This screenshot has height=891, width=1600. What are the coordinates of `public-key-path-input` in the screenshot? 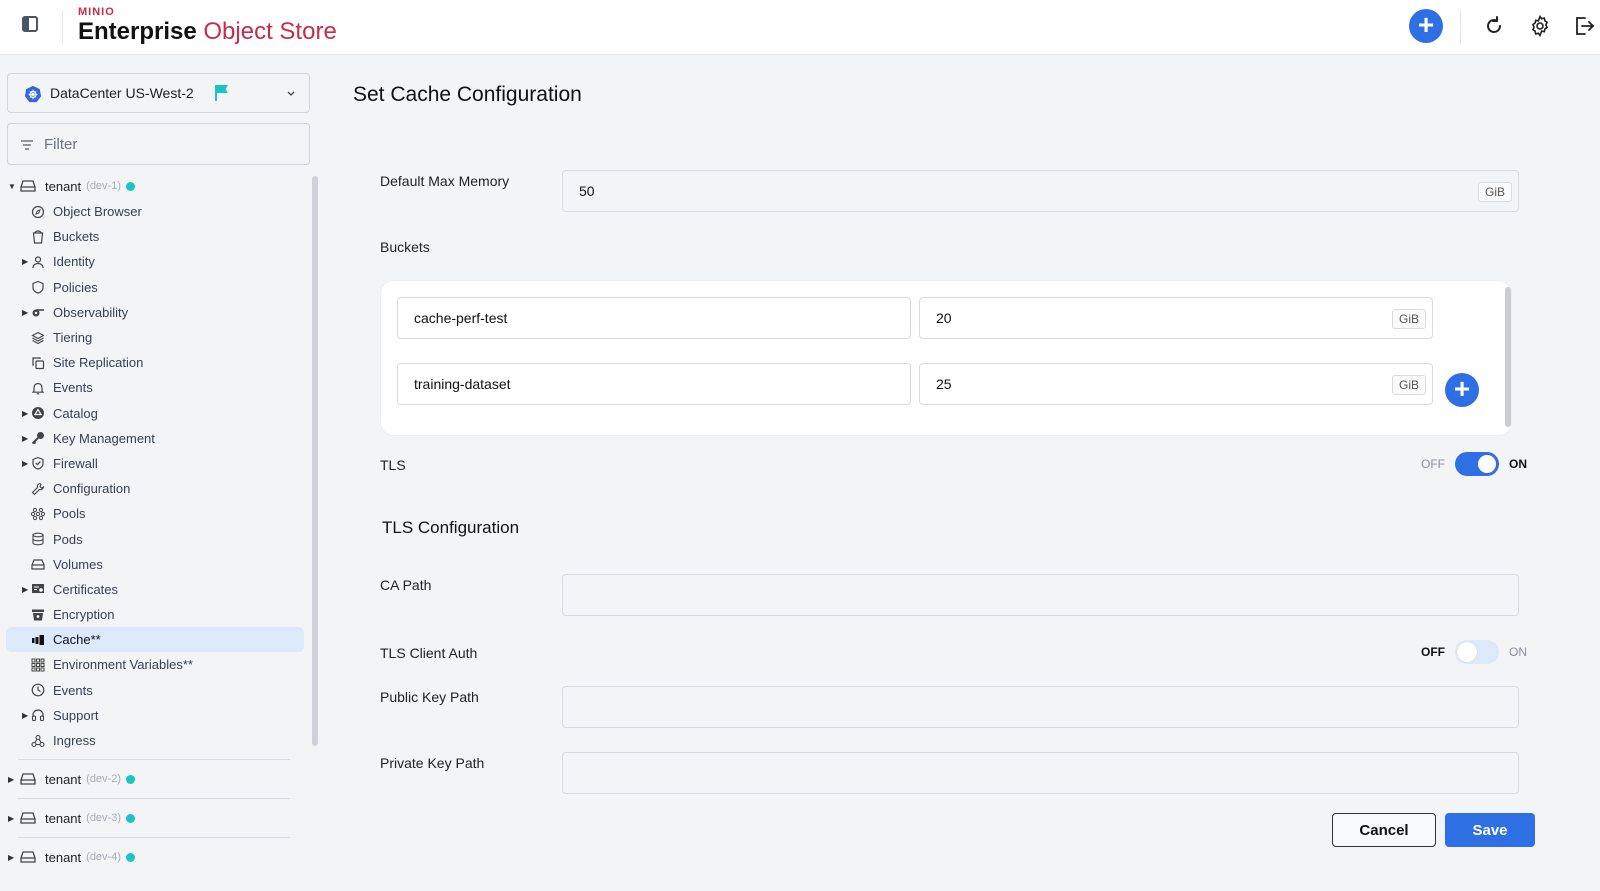 It's located at (1040, 707).